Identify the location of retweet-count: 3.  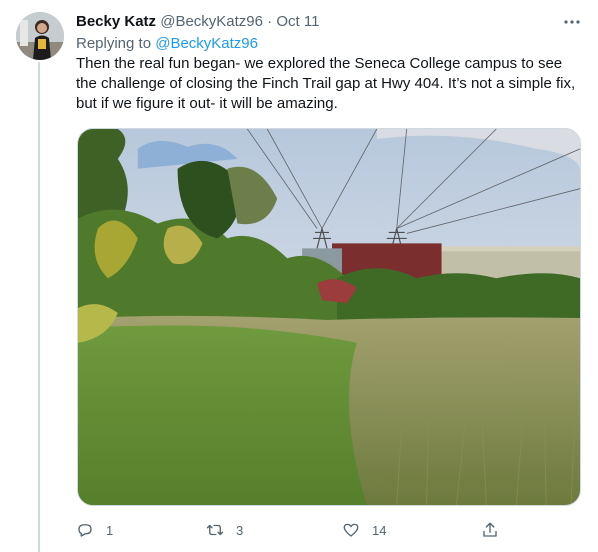
(240, 530).